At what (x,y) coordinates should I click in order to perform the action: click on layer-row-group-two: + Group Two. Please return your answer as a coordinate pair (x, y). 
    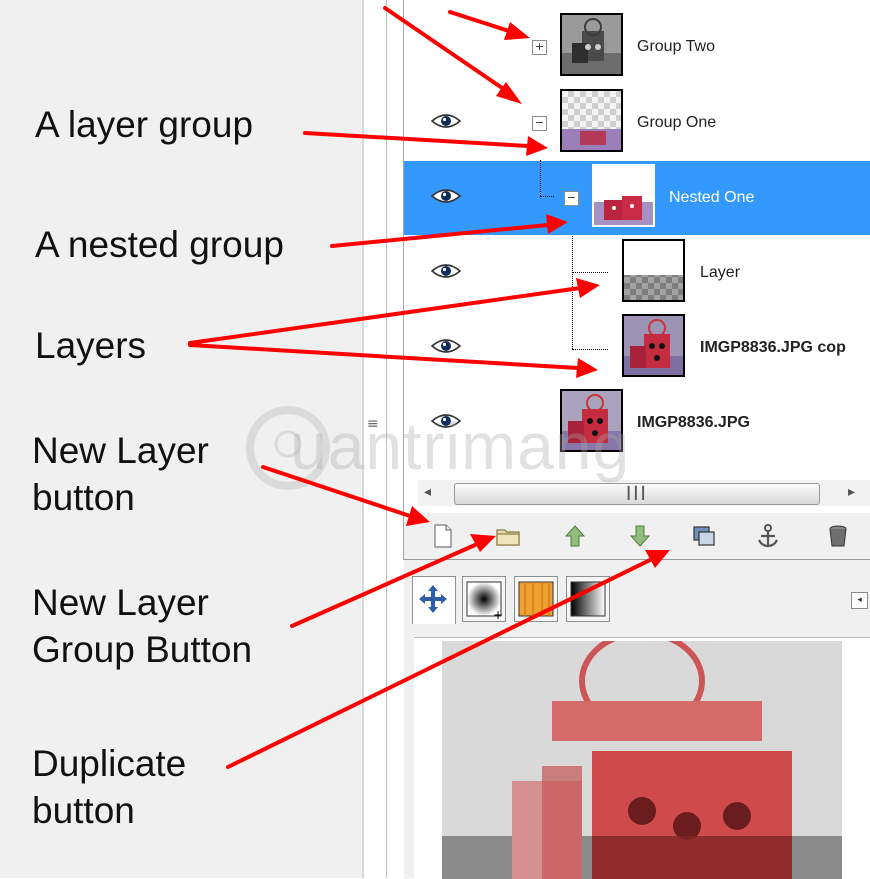
    Looking at the image, I should click on (637, 47).